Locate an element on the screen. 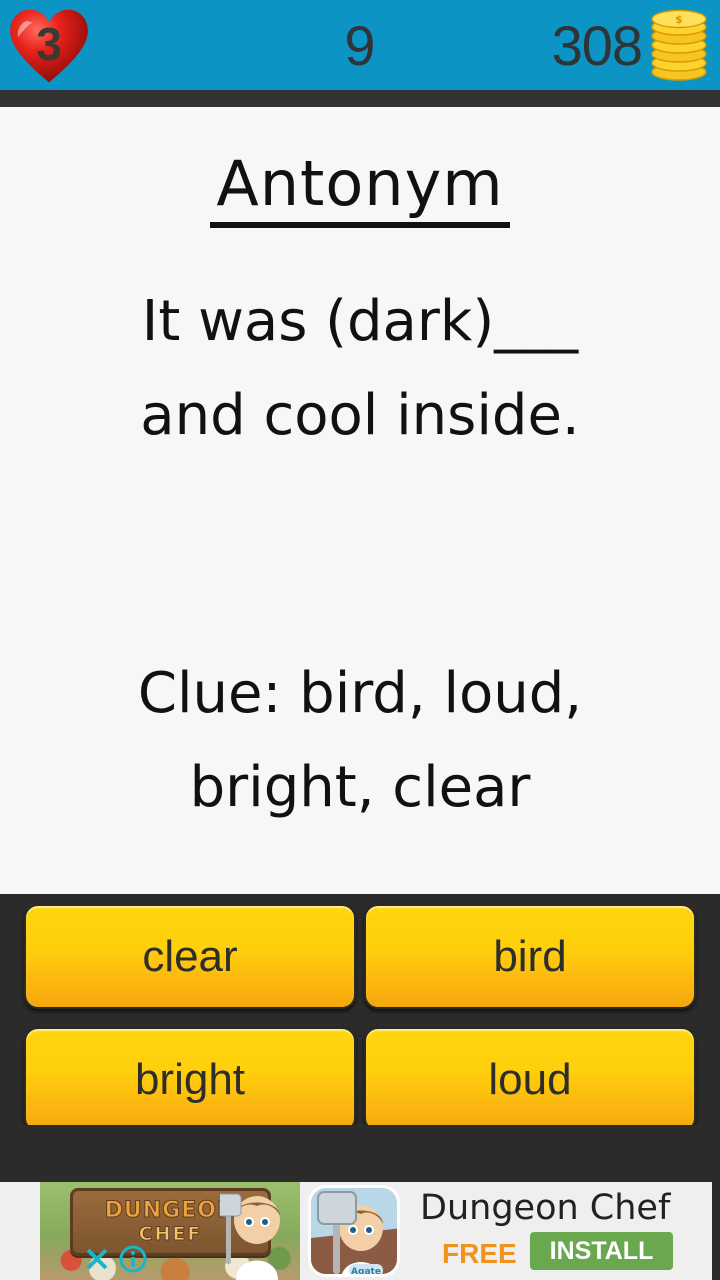  question-prompt-line-2: and cool inside. is located at coordinates (360, 416).